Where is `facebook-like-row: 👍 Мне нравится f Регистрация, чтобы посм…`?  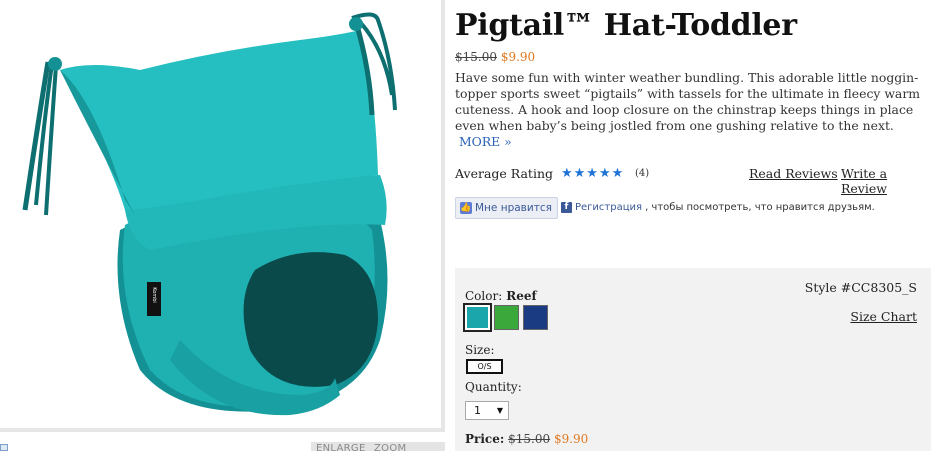
facebook-like-row: 👍 Мне нравится f Регистрация, чтобы посм… is located at coordinates (693, 208).